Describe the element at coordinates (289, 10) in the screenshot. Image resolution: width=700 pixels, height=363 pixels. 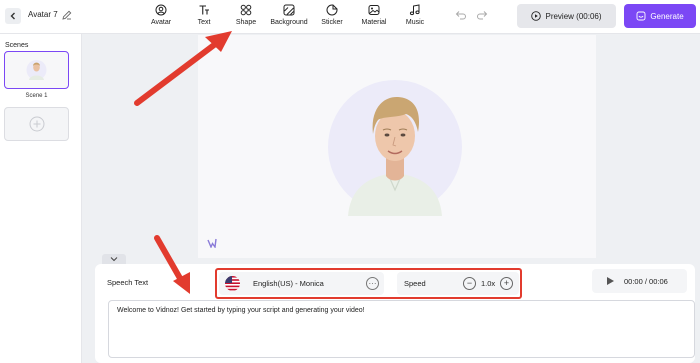
I see `background-icon` at that location.